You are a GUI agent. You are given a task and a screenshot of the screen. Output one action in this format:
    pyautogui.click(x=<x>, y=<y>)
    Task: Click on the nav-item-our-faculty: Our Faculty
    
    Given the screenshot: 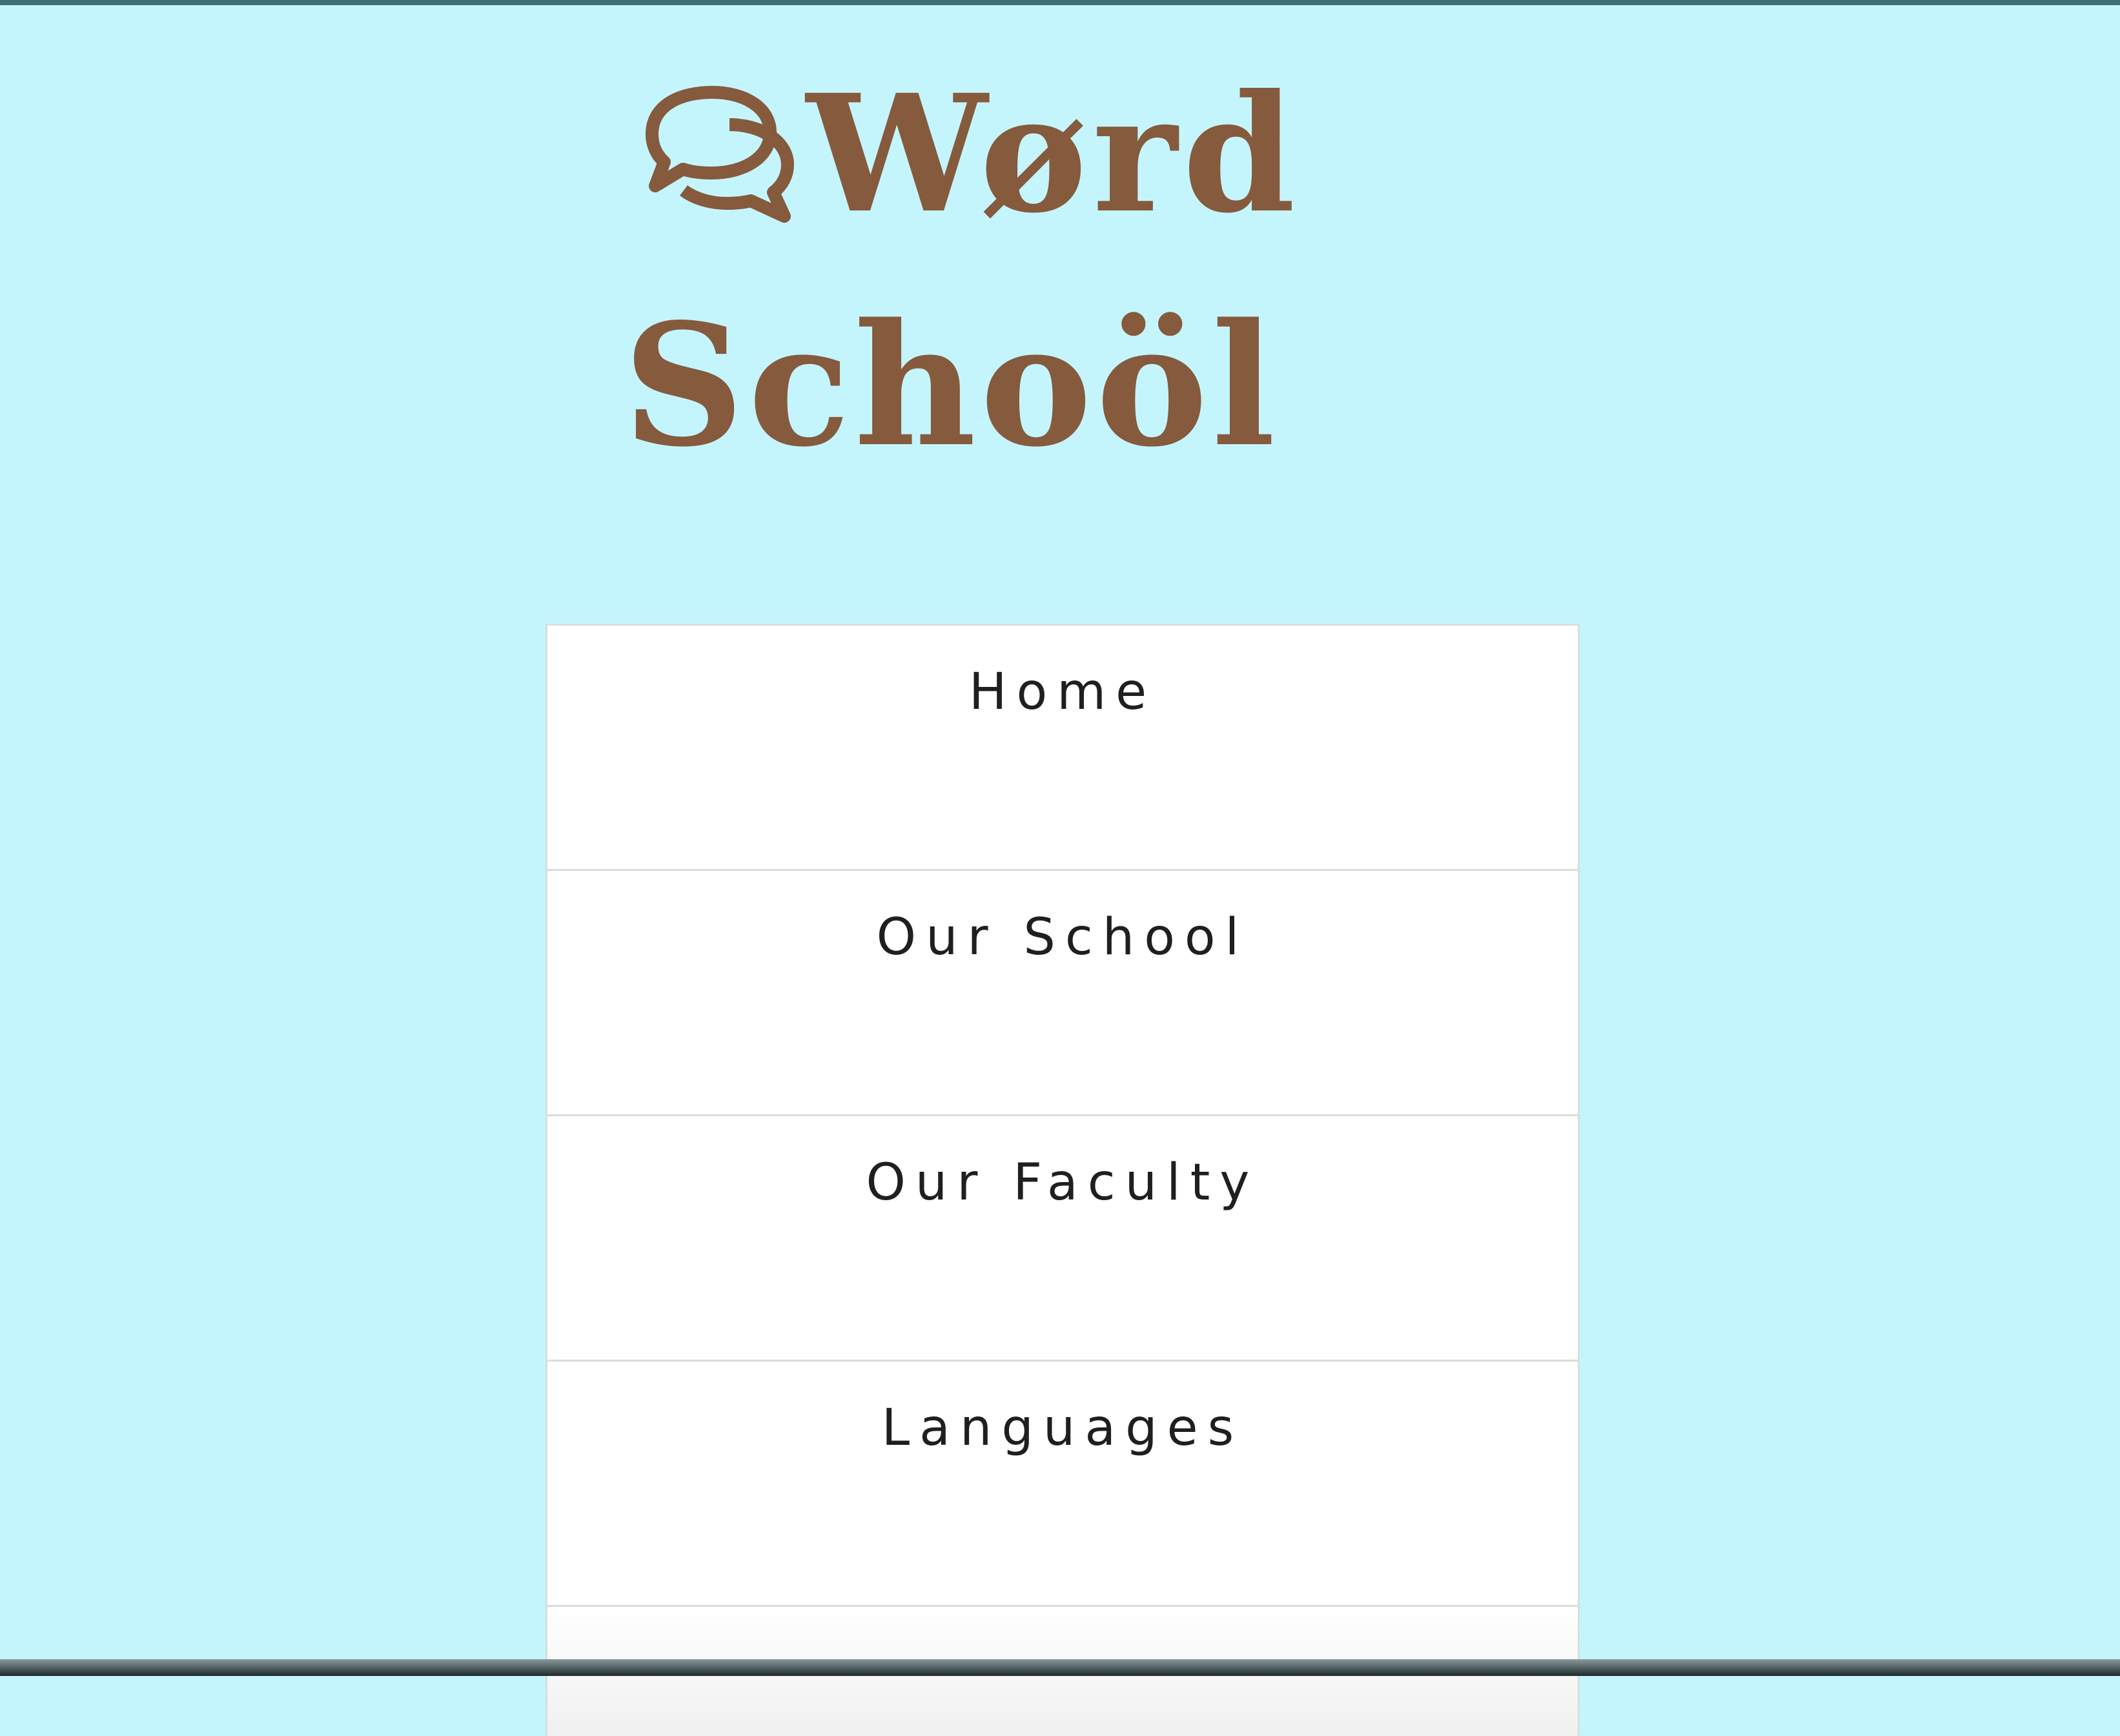 What is the action you would take?
    pyautogui.click(x=1062, y=1239)
    